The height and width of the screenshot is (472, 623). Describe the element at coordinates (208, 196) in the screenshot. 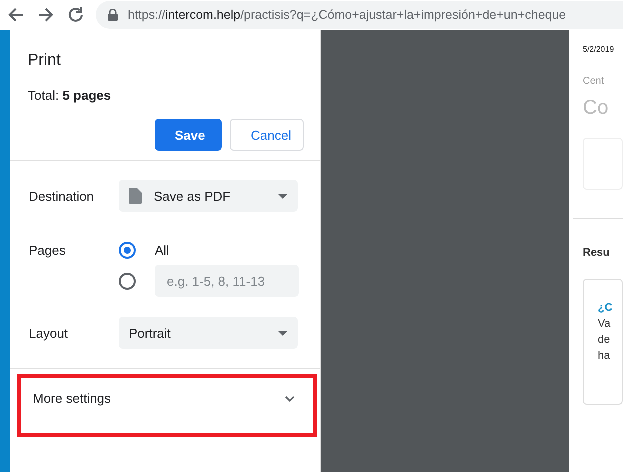

I see `destination-dropdown: Save as PDF` at that location.